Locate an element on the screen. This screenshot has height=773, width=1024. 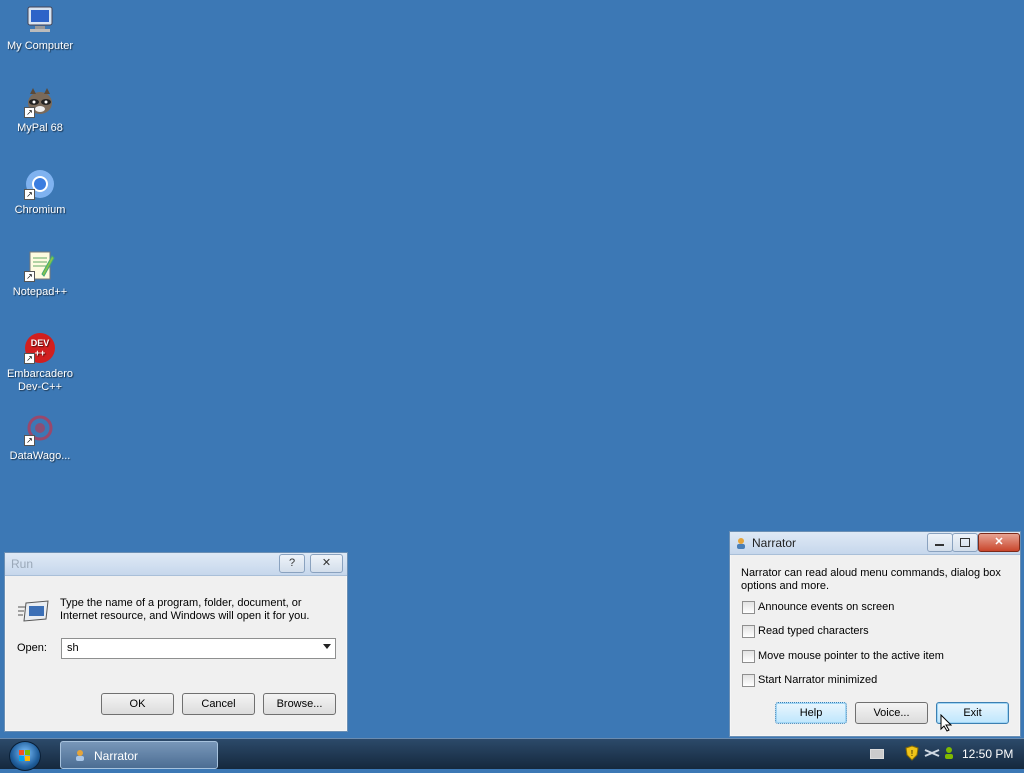
start-minimized-checkbox is located at coordinates (748, 680).